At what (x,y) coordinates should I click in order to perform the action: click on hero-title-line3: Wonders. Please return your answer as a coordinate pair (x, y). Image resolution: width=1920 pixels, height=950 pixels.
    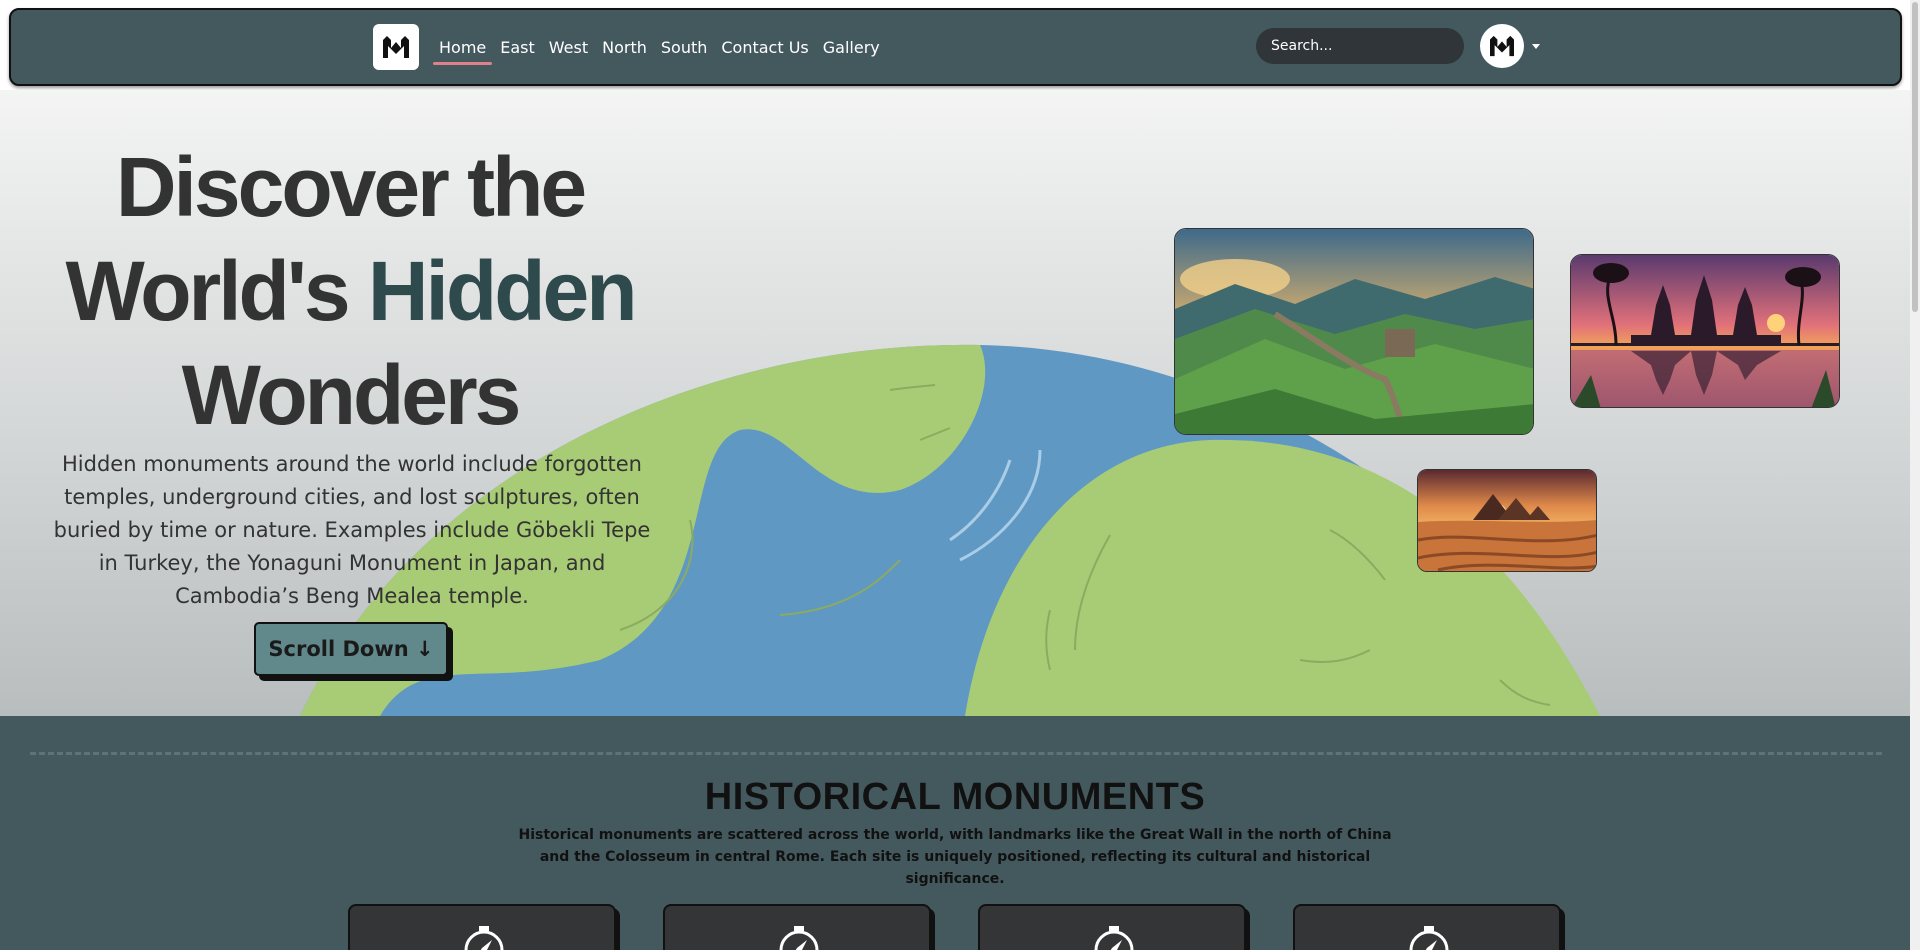
    Looking at the image, I should click on (351, 395).